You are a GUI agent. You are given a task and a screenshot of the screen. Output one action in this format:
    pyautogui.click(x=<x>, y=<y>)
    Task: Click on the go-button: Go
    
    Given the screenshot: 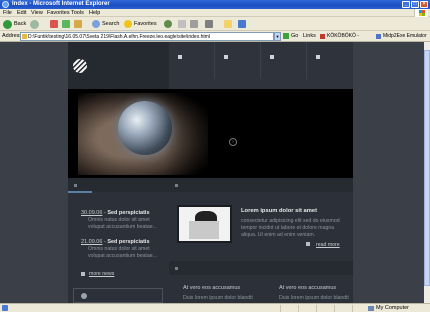 What is the action you would take?
    pyautogui.click(x=290, y=36)
    